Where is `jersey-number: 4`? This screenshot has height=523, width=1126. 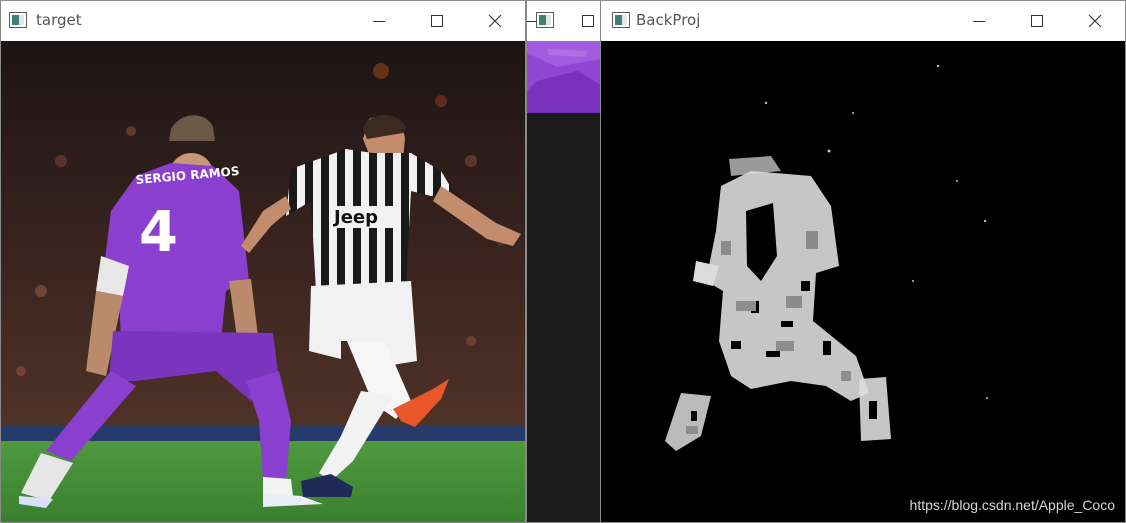 jersey-number: 4 is located at coordinates (158, 232).